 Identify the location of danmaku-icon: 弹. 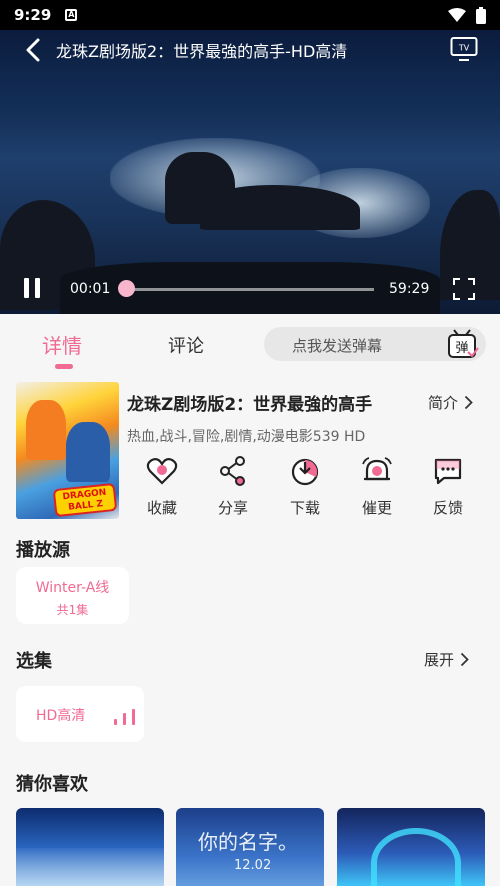
(463, 343).